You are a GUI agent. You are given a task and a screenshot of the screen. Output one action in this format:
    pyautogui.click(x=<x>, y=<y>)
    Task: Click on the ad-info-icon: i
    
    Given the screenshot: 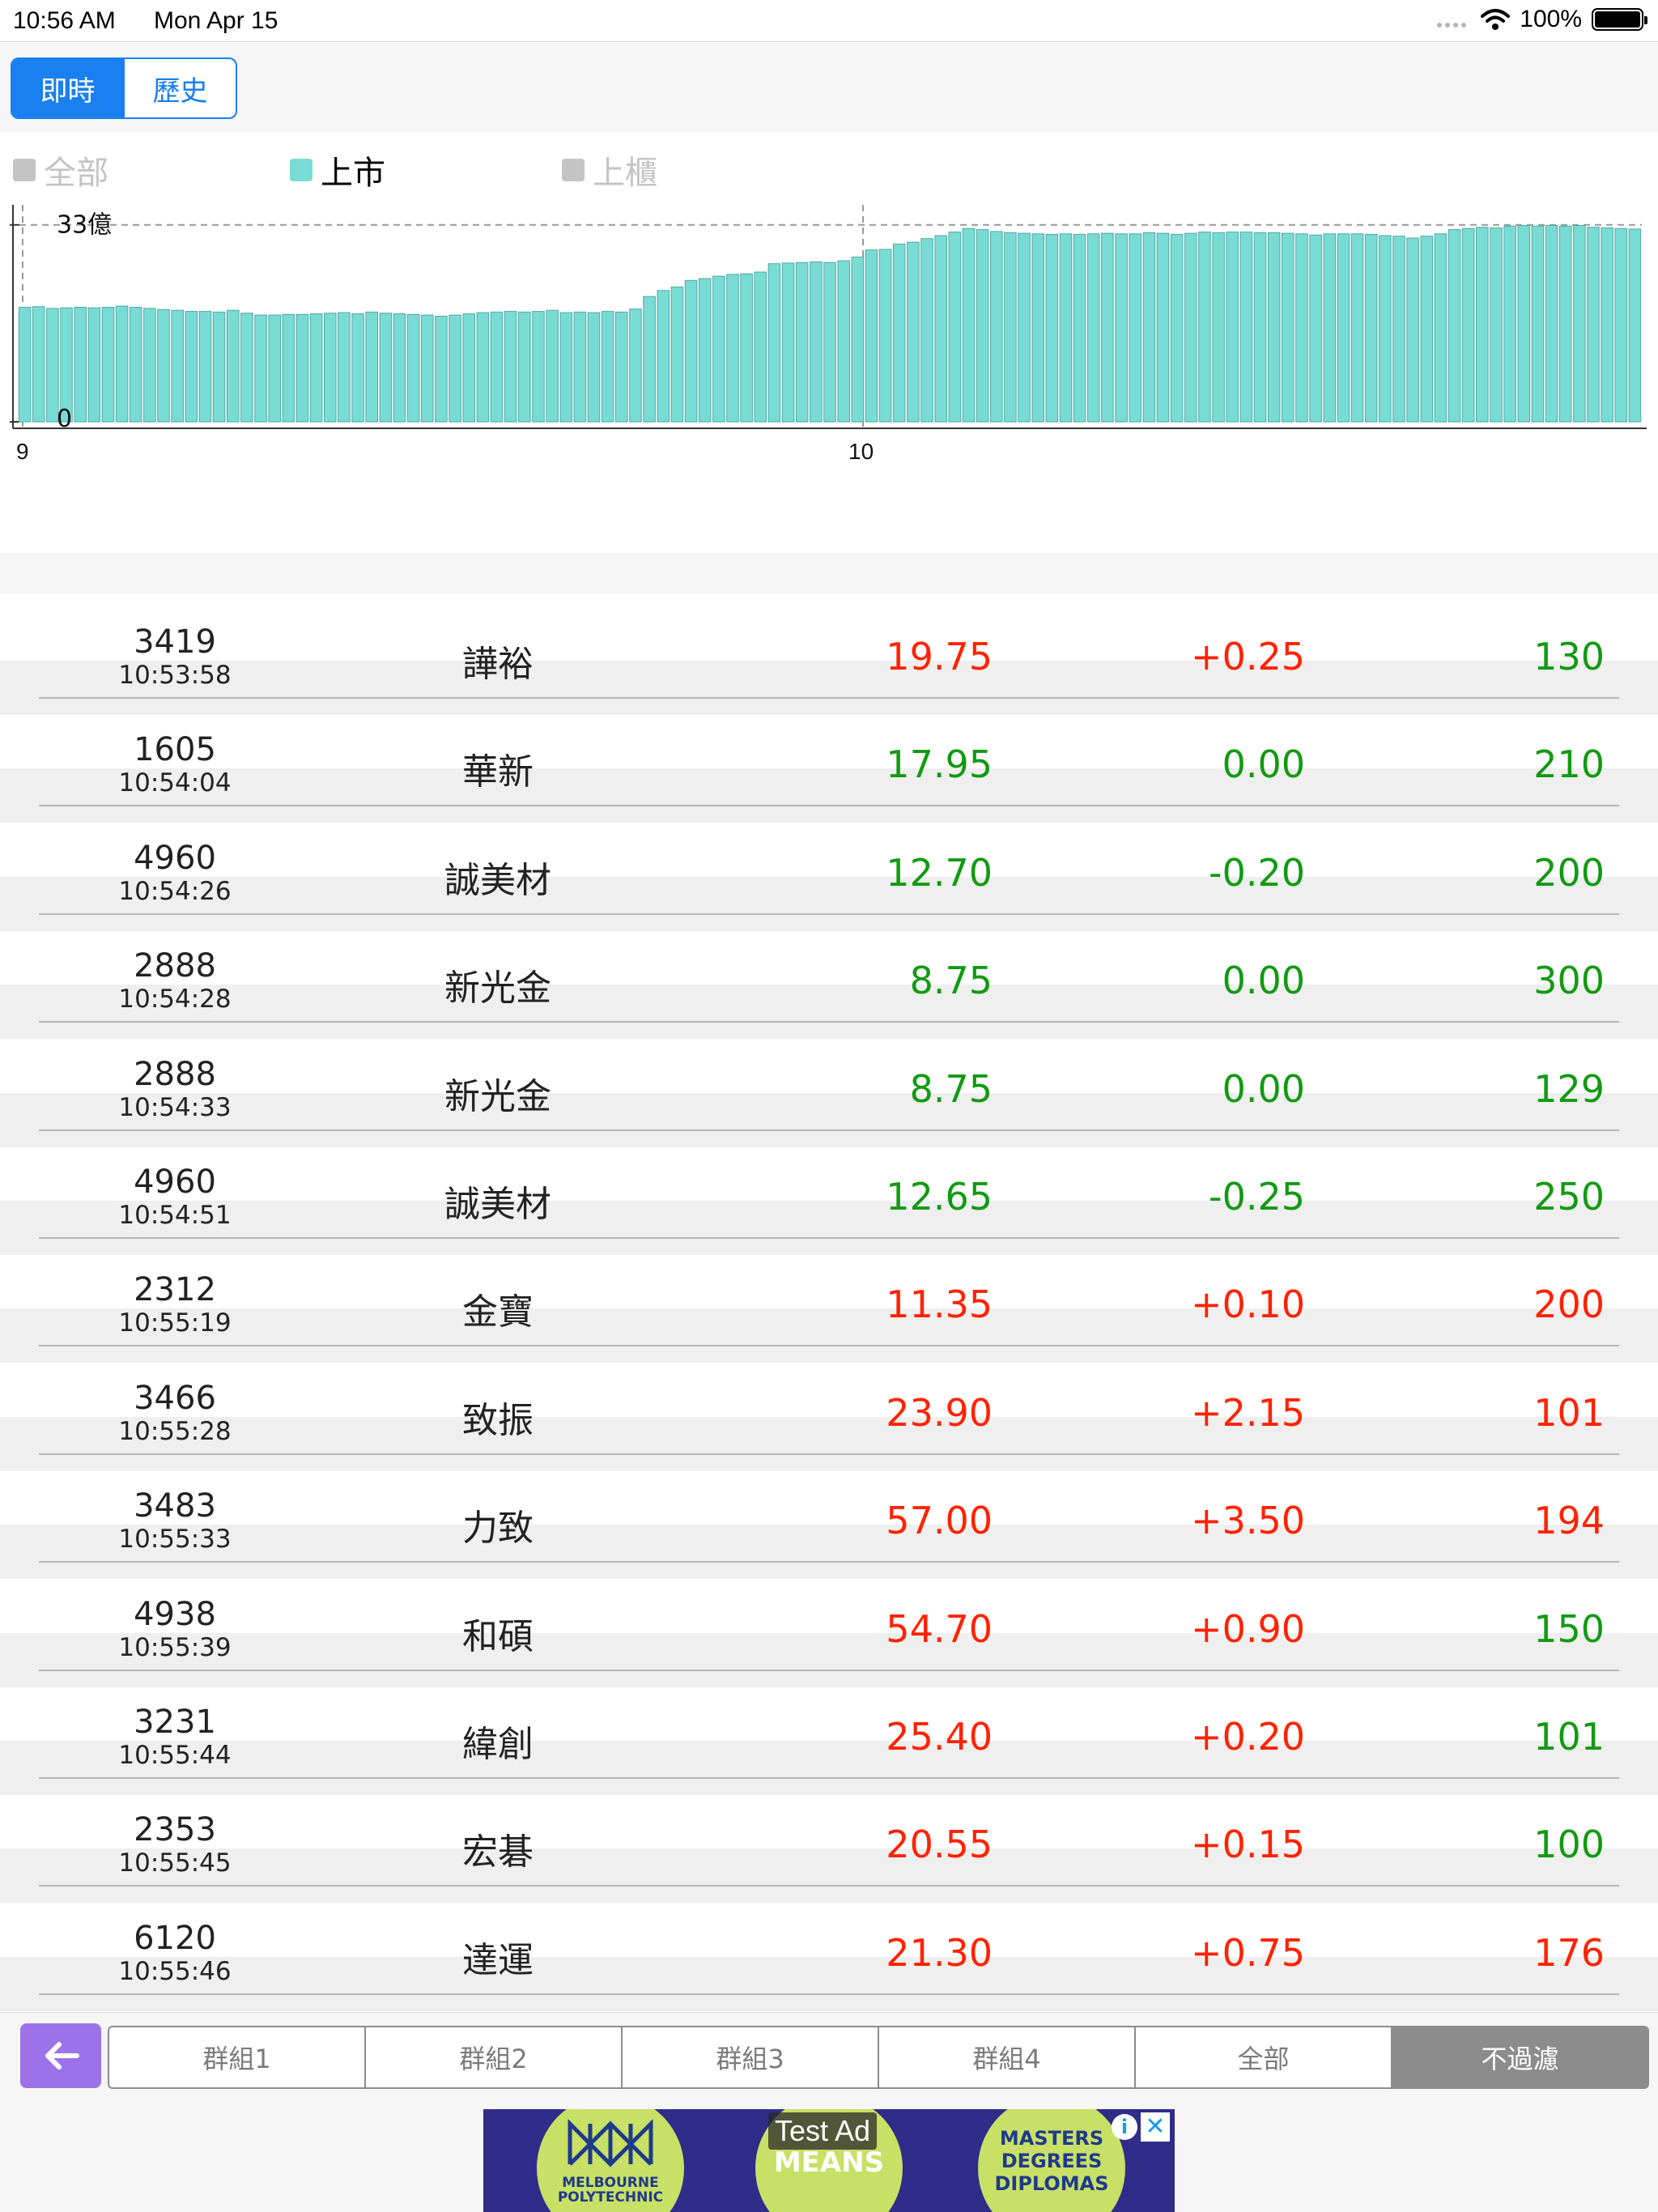 What is the action you would take?
    pyautogui.click(x=1124, y=2127)
    